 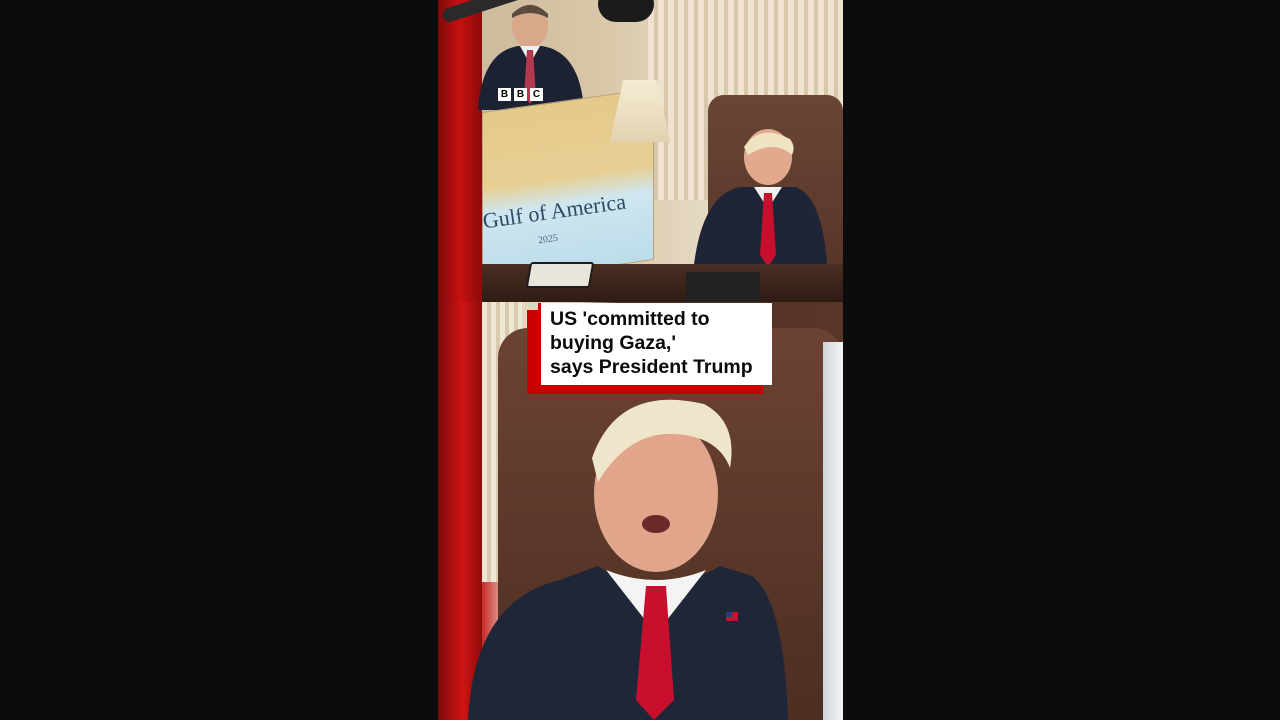 What do you see at coordinates (630, 319) in the screenshot?
I see `caption-line-1: US 'committed to` at bounding box center [630, 319].